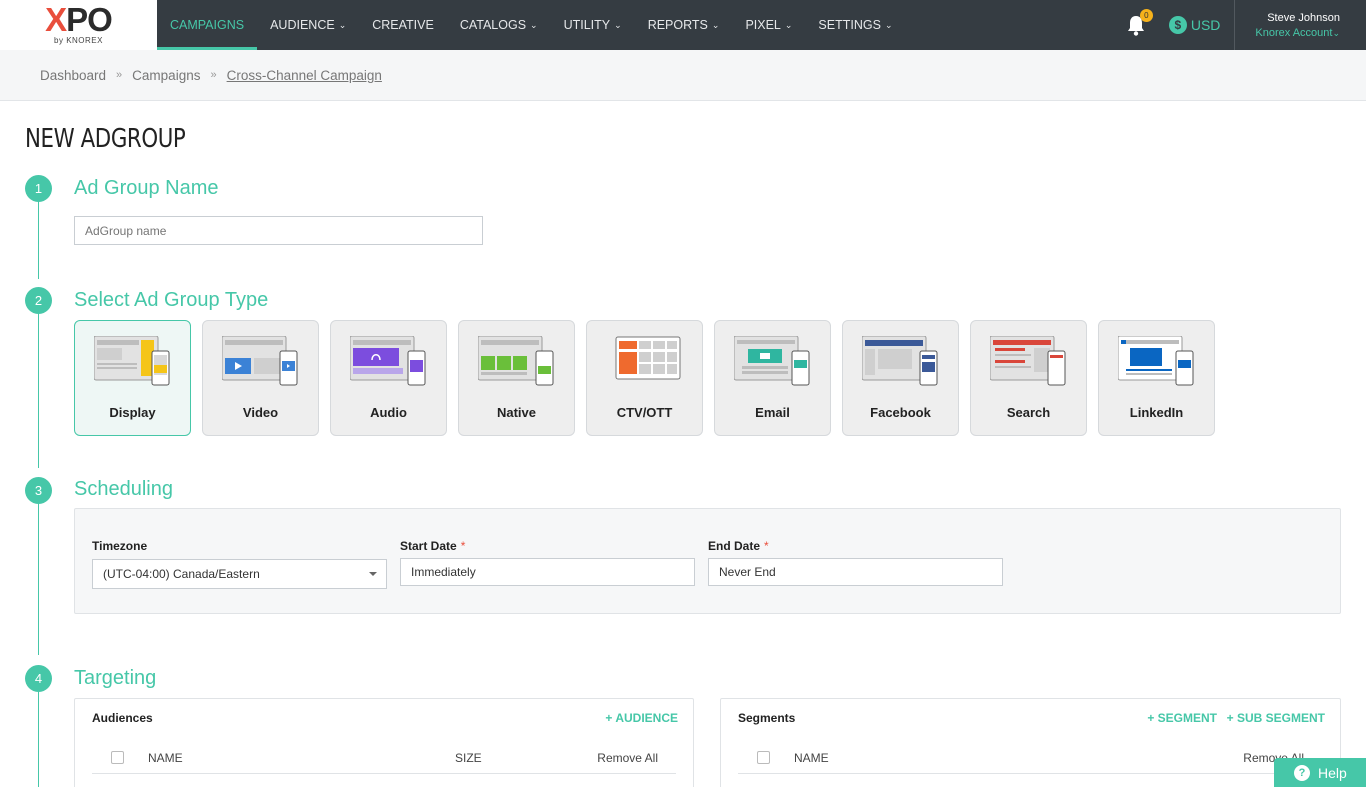 Image resolution: width=1366 pixels, height=787 pixels. I want to click on adtype-label: Facebook, so click(900, 412).